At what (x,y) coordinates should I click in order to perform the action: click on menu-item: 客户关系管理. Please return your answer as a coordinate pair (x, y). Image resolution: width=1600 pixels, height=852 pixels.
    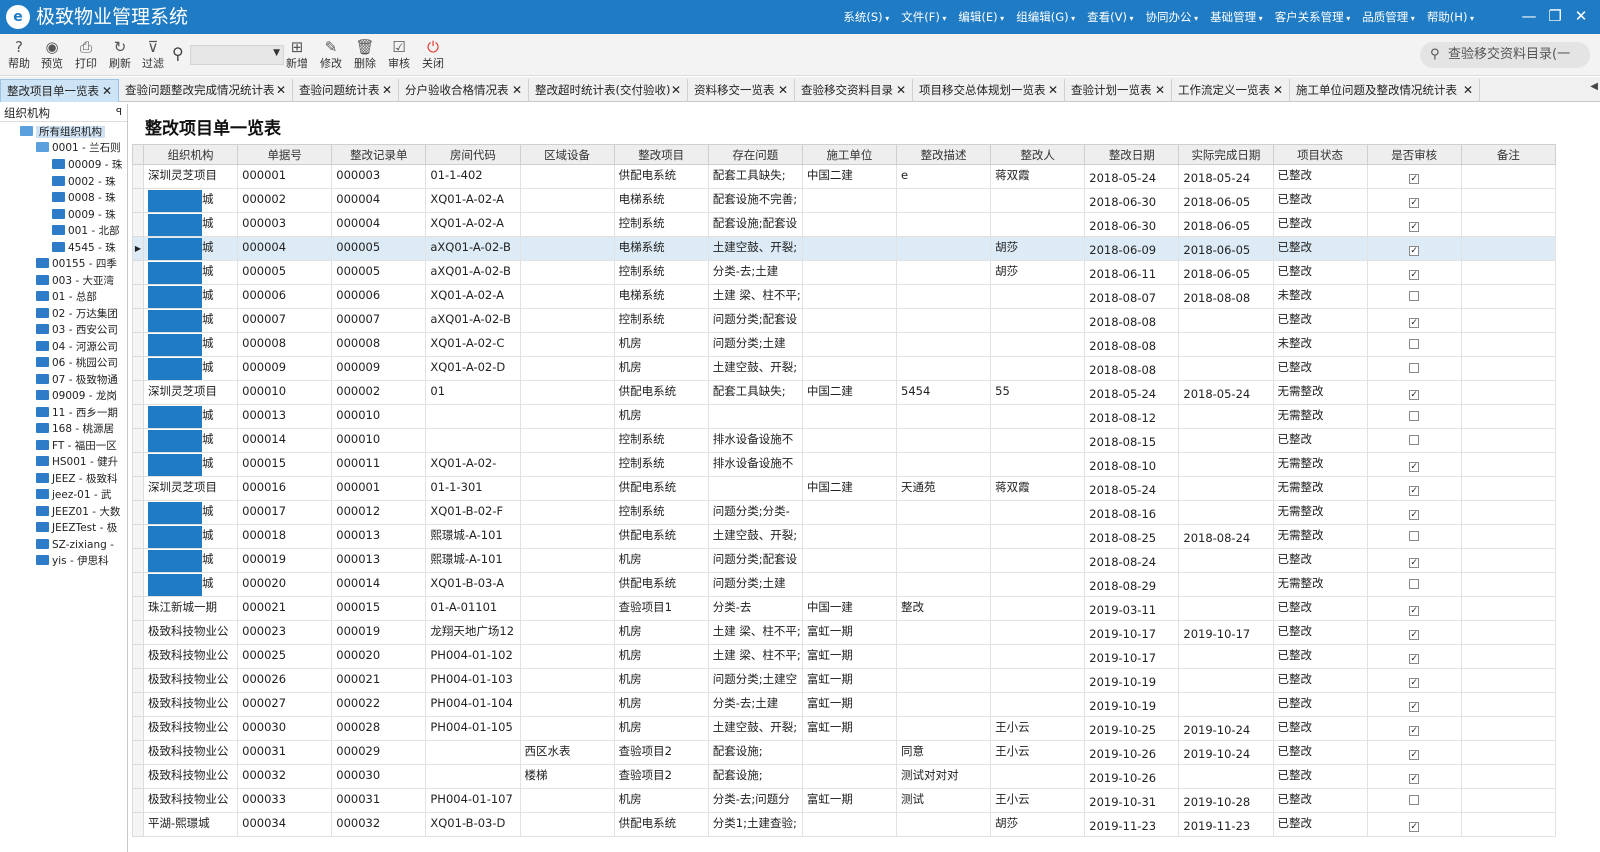
    Looking at the image, I should click on (1313, 17).